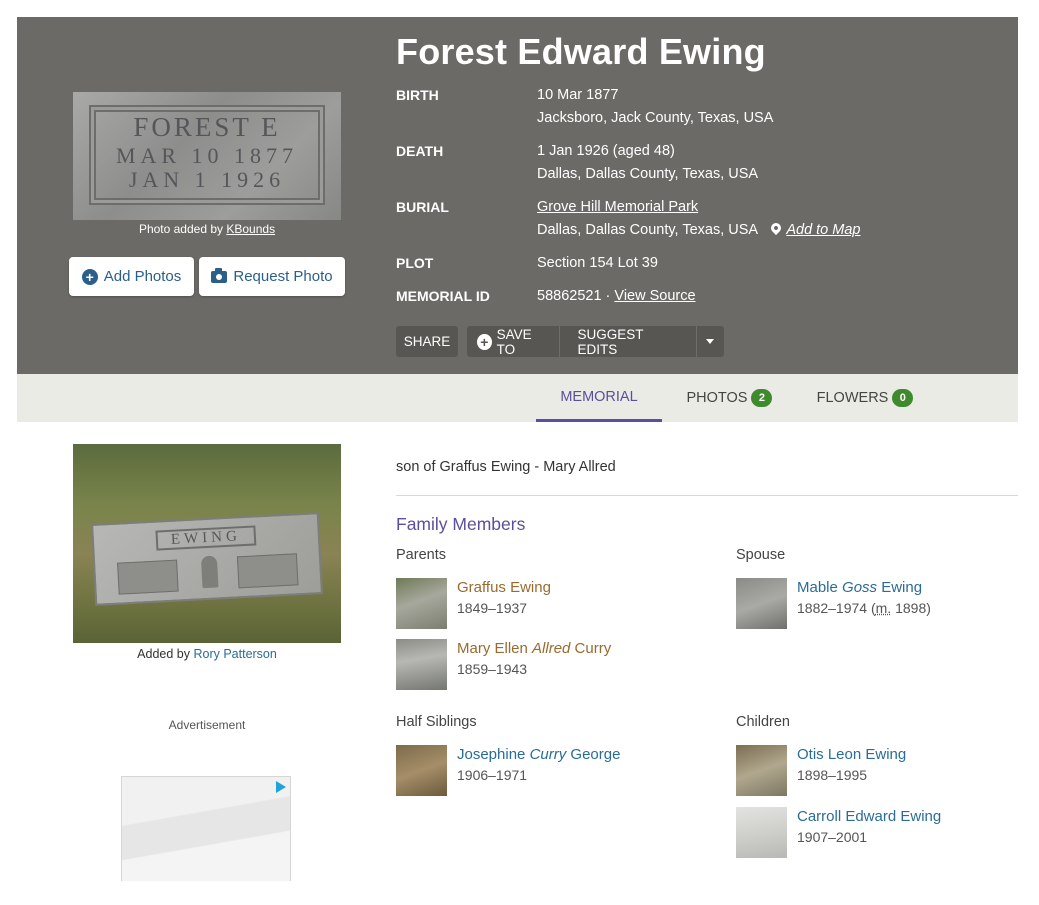 This screenshot has width=1039, height=905. I want to click on plot-label: PLOT, so click(415, 263).